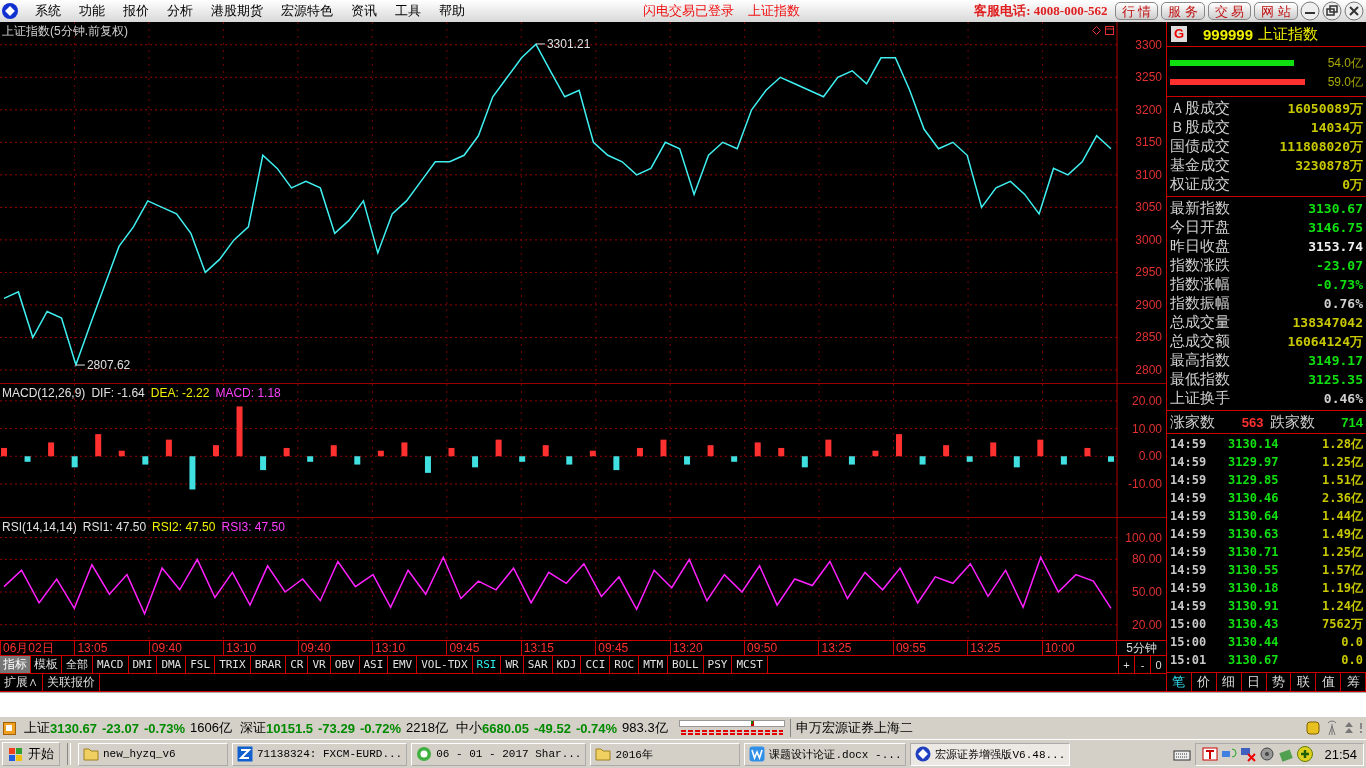  Describe the element at coordinates (364, 11) in the screenshot. I see `menu-item: 资讯` at that location.